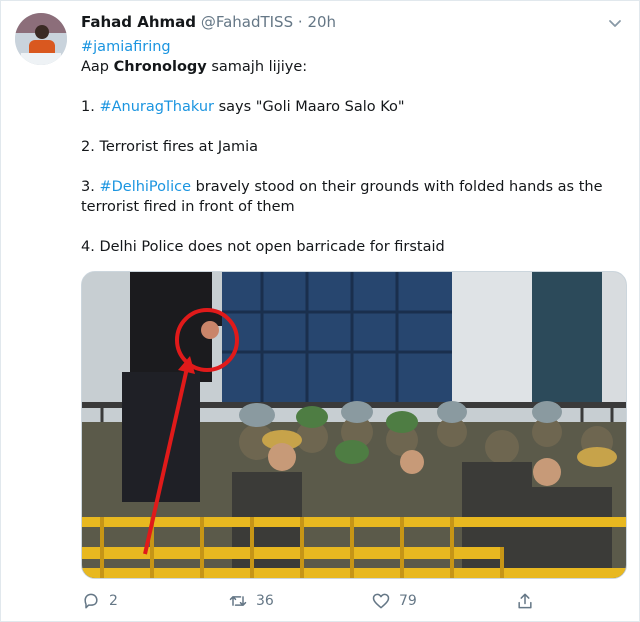 This screenshot has height=622, width=640. I want to click on reply-count: 2, so click(113, 601).